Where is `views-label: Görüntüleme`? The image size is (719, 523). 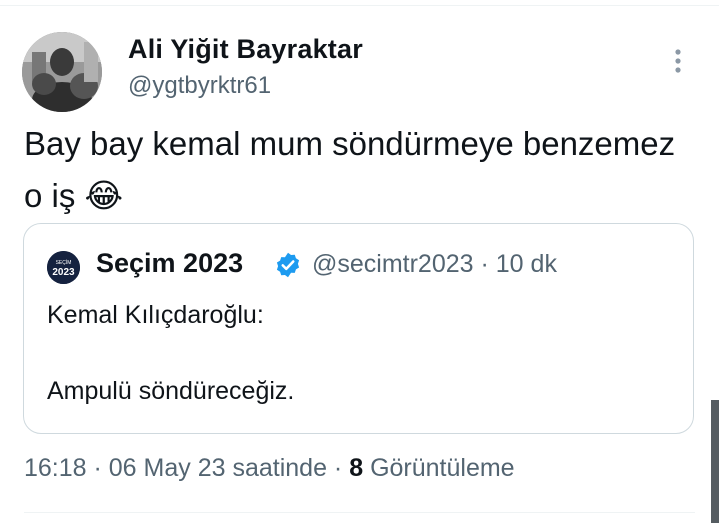
views-label: Görüntüleme is located at coordinates (442, 468).